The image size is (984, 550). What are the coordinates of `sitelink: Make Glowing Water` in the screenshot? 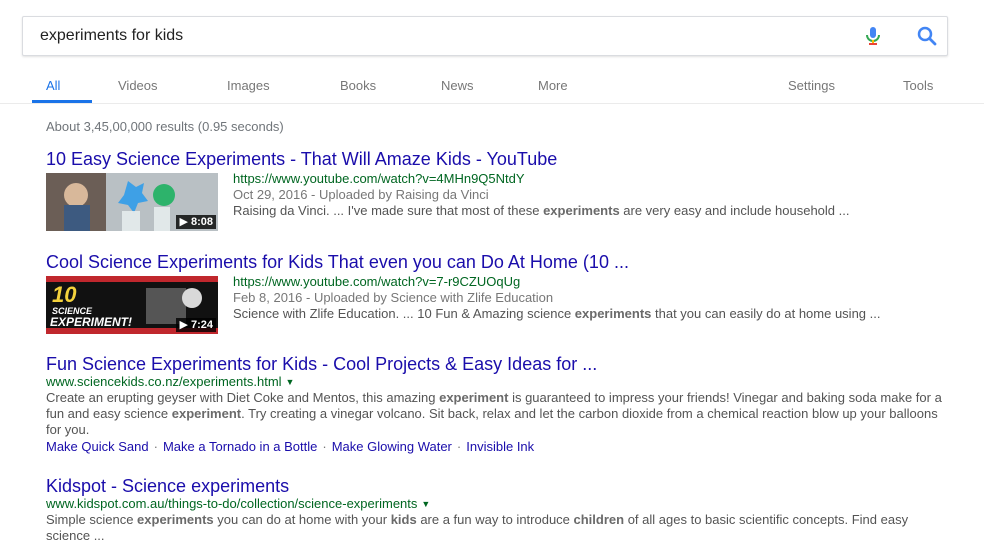 It's located at (392, 446).